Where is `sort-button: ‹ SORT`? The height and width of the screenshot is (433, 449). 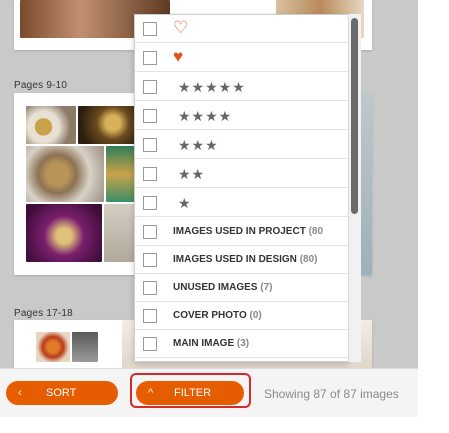
sort-button: ‹ SORT is located at coordinates (62, 393).